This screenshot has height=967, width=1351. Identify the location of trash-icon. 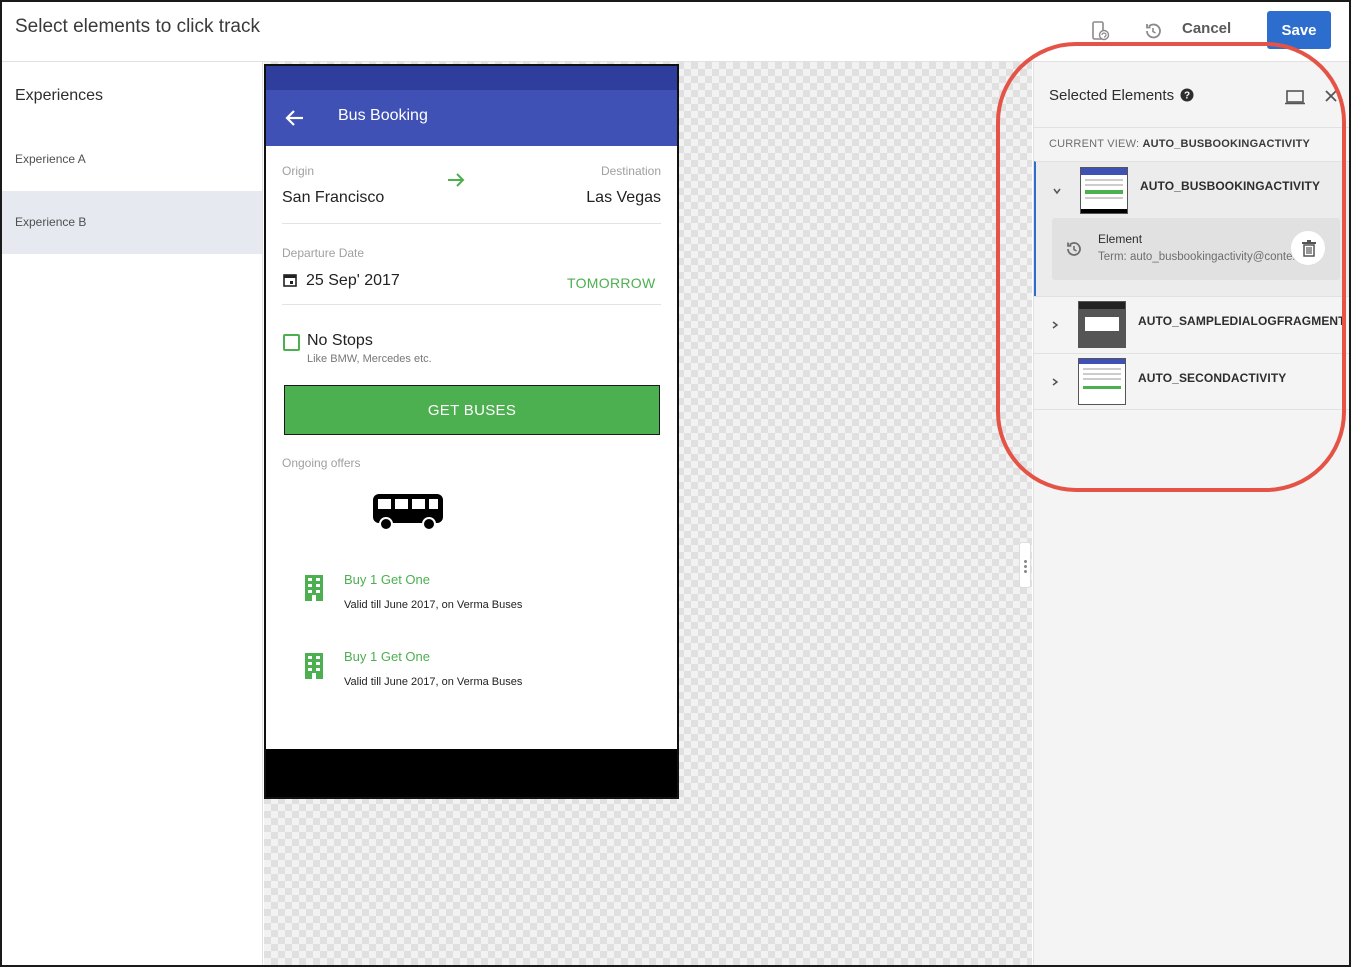
(1309, 248).